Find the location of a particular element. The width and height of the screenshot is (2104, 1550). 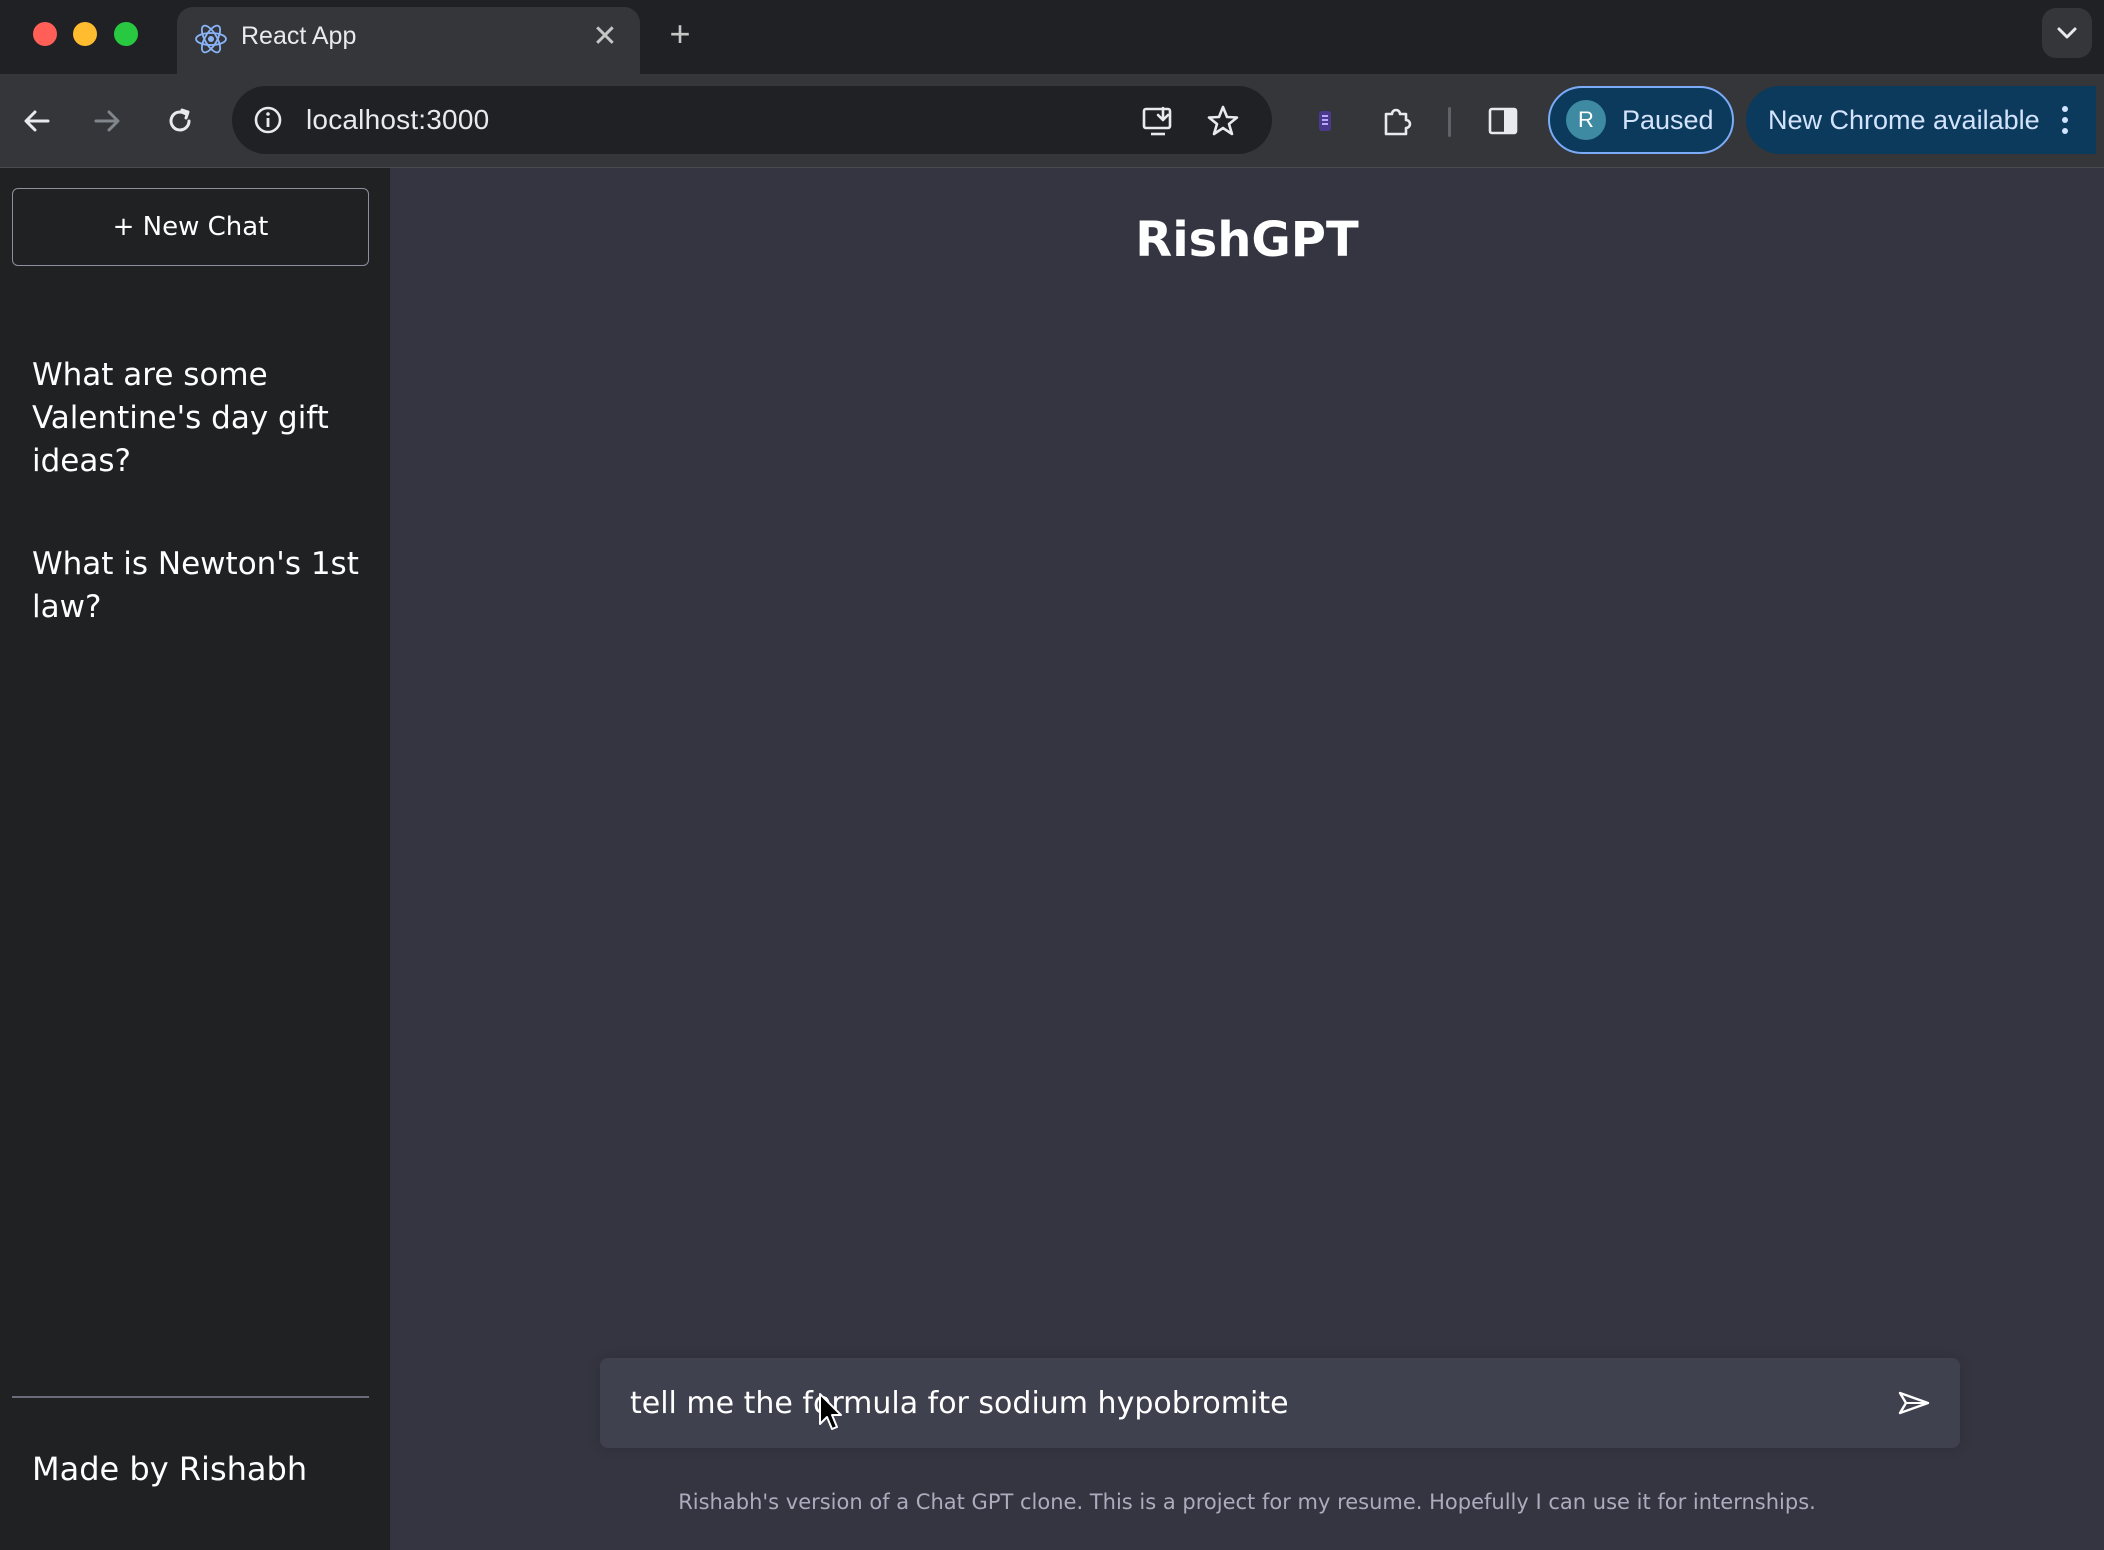

page-title: RishGPT is located at coordinates (1247, 240).